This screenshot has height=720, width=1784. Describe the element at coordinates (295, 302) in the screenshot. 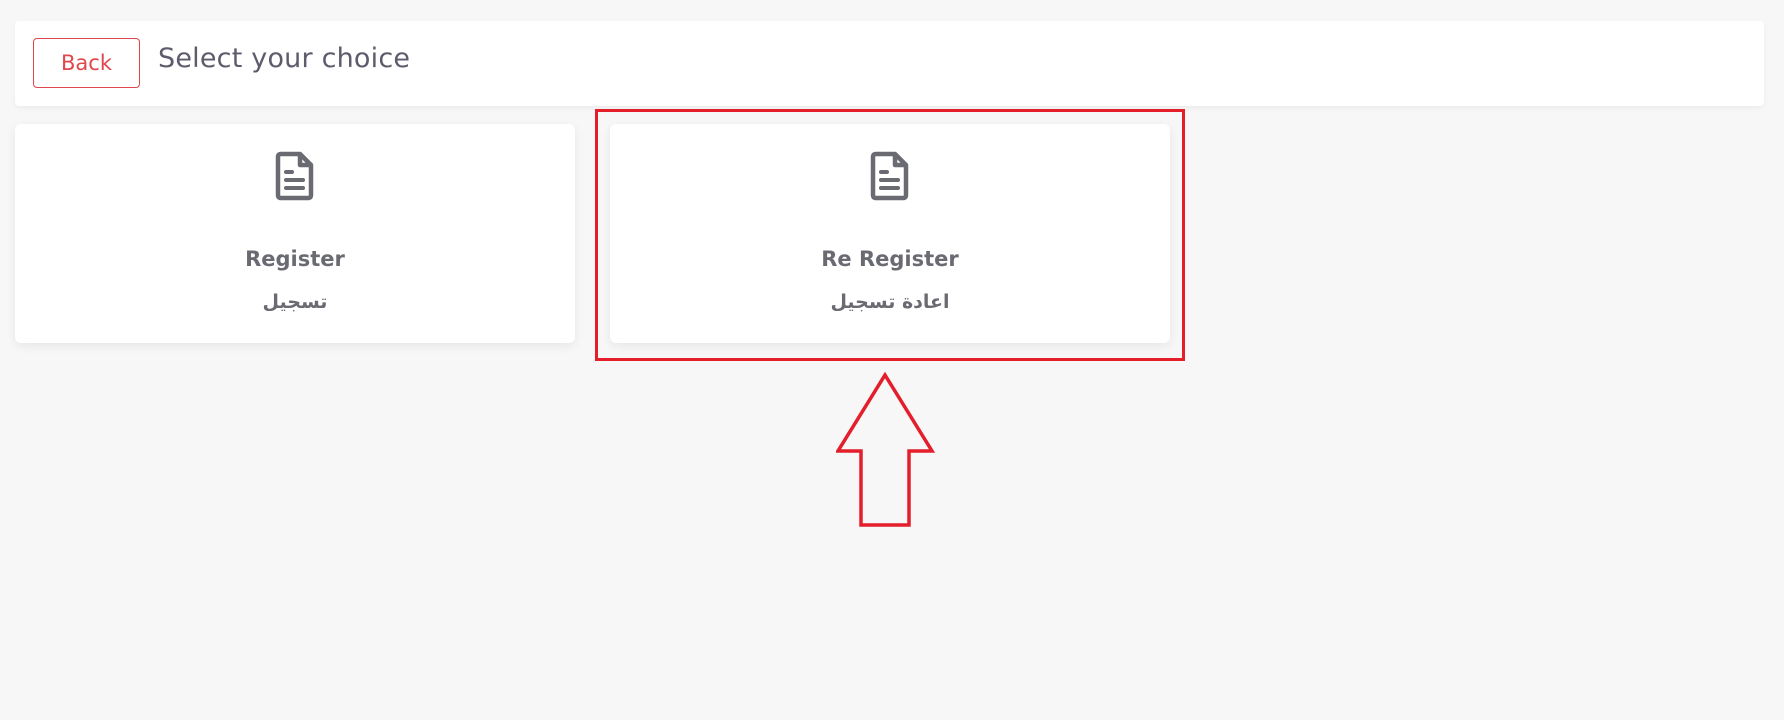

I see `card-subtitle: تسجيل` at that location.